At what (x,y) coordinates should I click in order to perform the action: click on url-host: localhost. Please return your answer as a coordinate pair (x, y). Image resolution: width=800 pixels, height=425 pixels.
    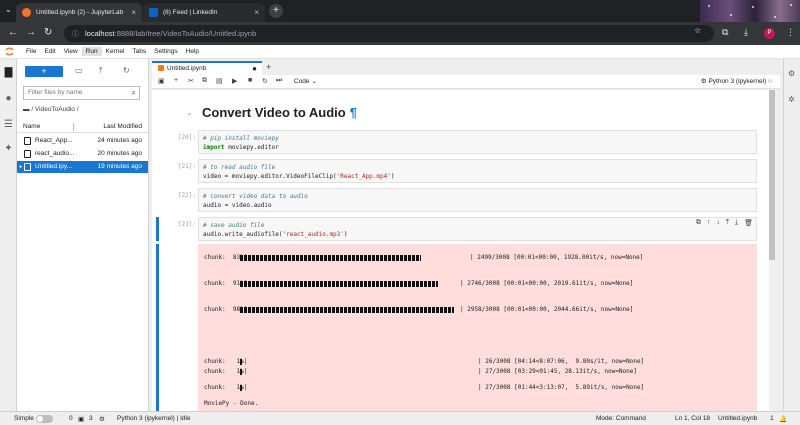
    Looking at the image, I should click on (100, 33).